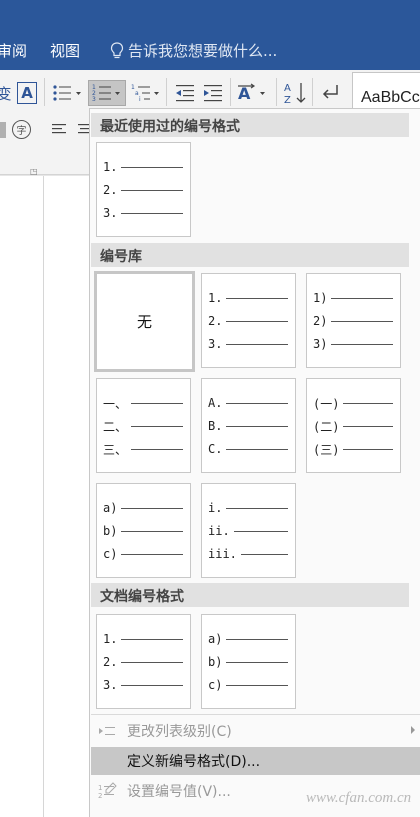 This screenshot has height=817, width=420. What do you see at coordinates (100, 788) in the screenshot?
I see `svg-text: 1` at bounding box center [100, 788].